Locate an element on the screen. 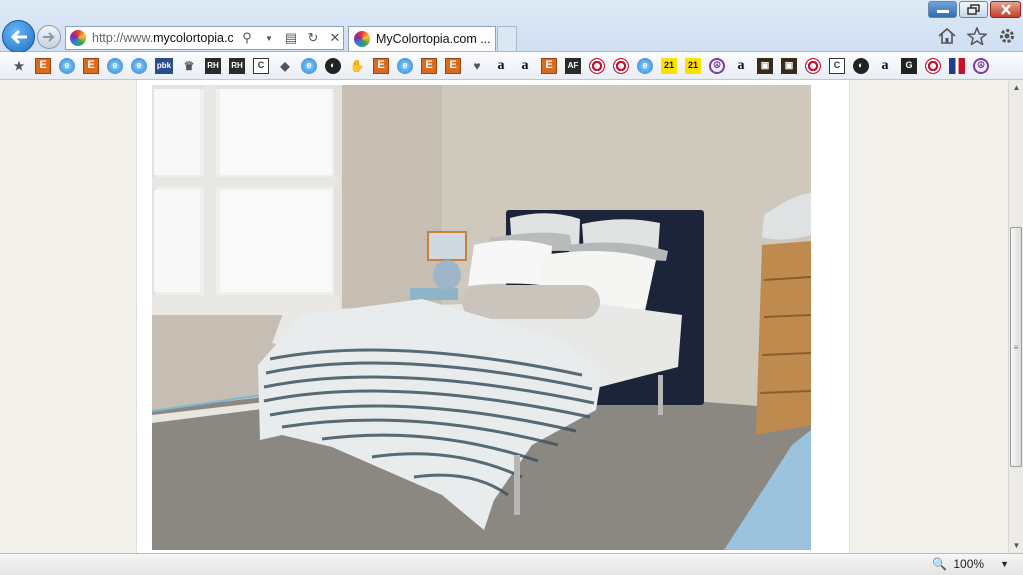 This screenshot has height=575, width=1023. minimize-button is located at coordinates (942, 9).